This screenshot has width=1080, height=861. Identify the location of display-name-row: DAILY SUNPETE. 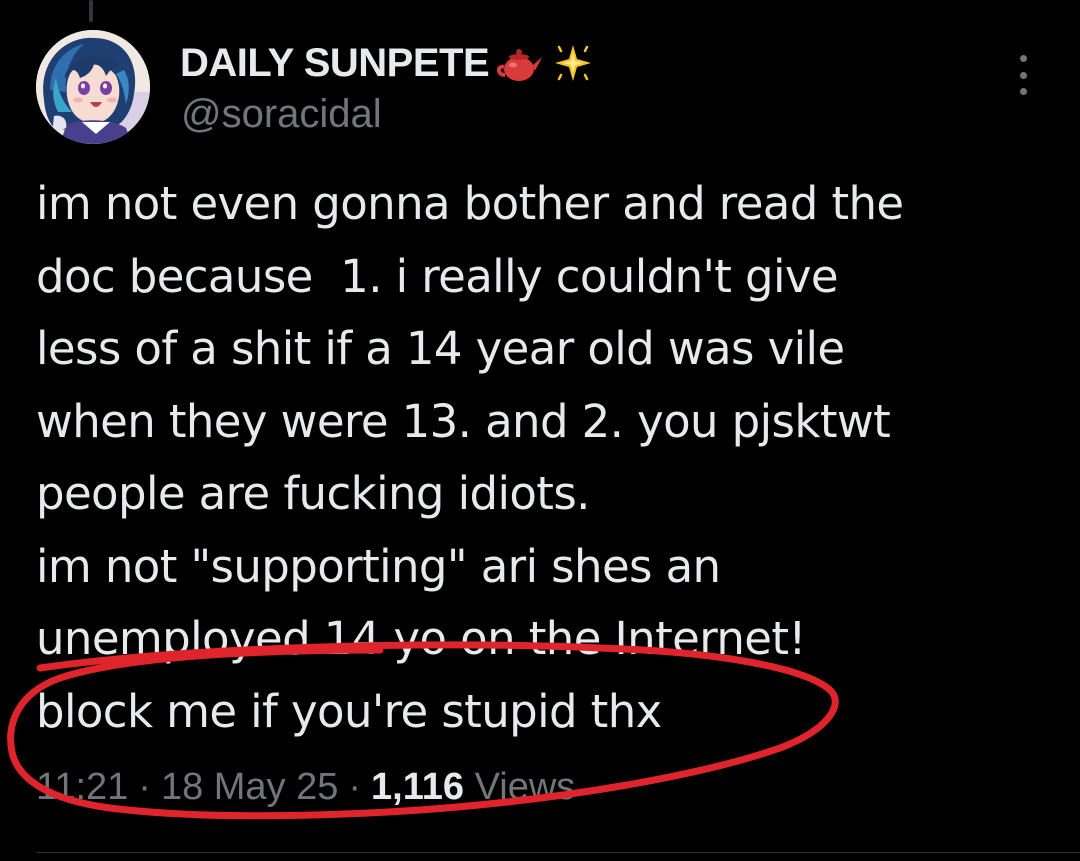
(388, 63).